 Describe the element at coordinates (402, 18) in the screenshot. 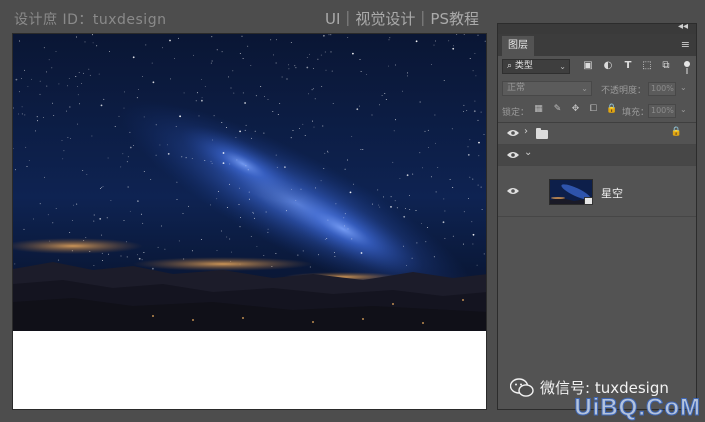

I see `watermark-top-right: UI｜视觉设计｜PS教程` at that location.